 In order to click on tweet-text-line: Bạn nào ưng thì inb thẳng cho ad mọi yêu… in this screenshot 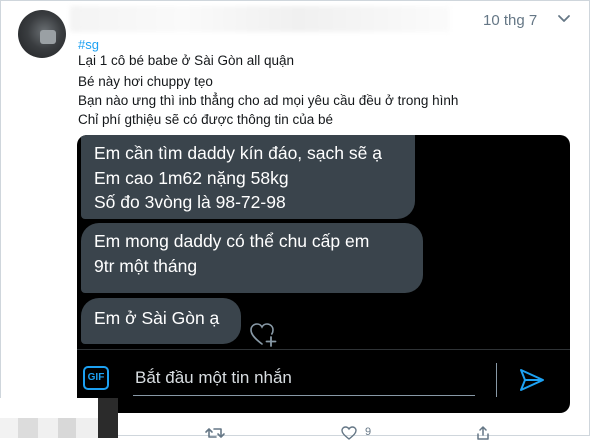, I will do `click(268, 100)`.